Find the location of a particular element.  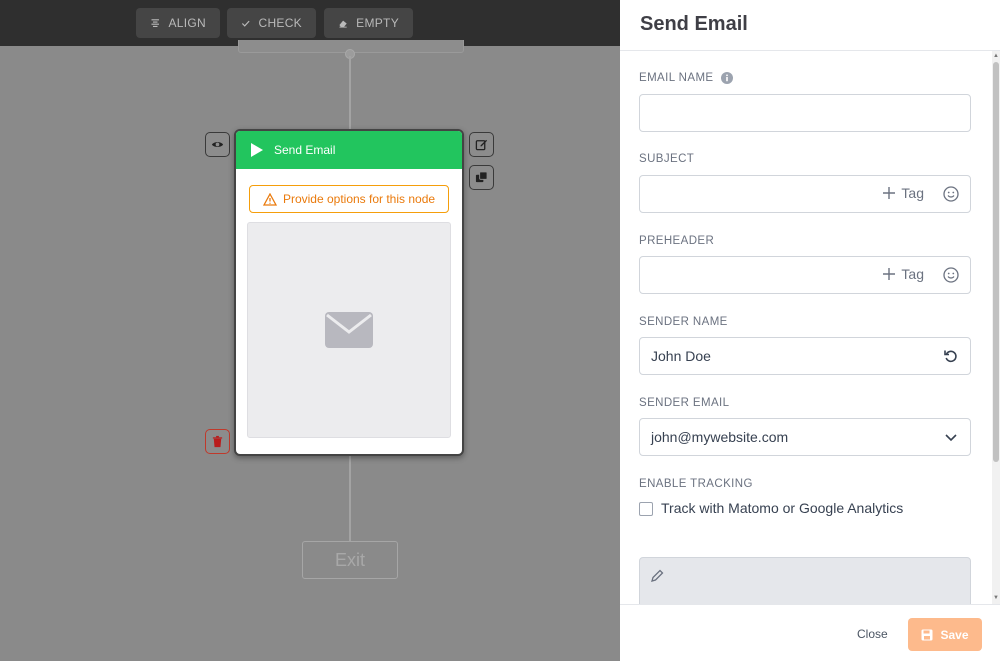

scrollbar-thumb is located at coordinates (996, 262).